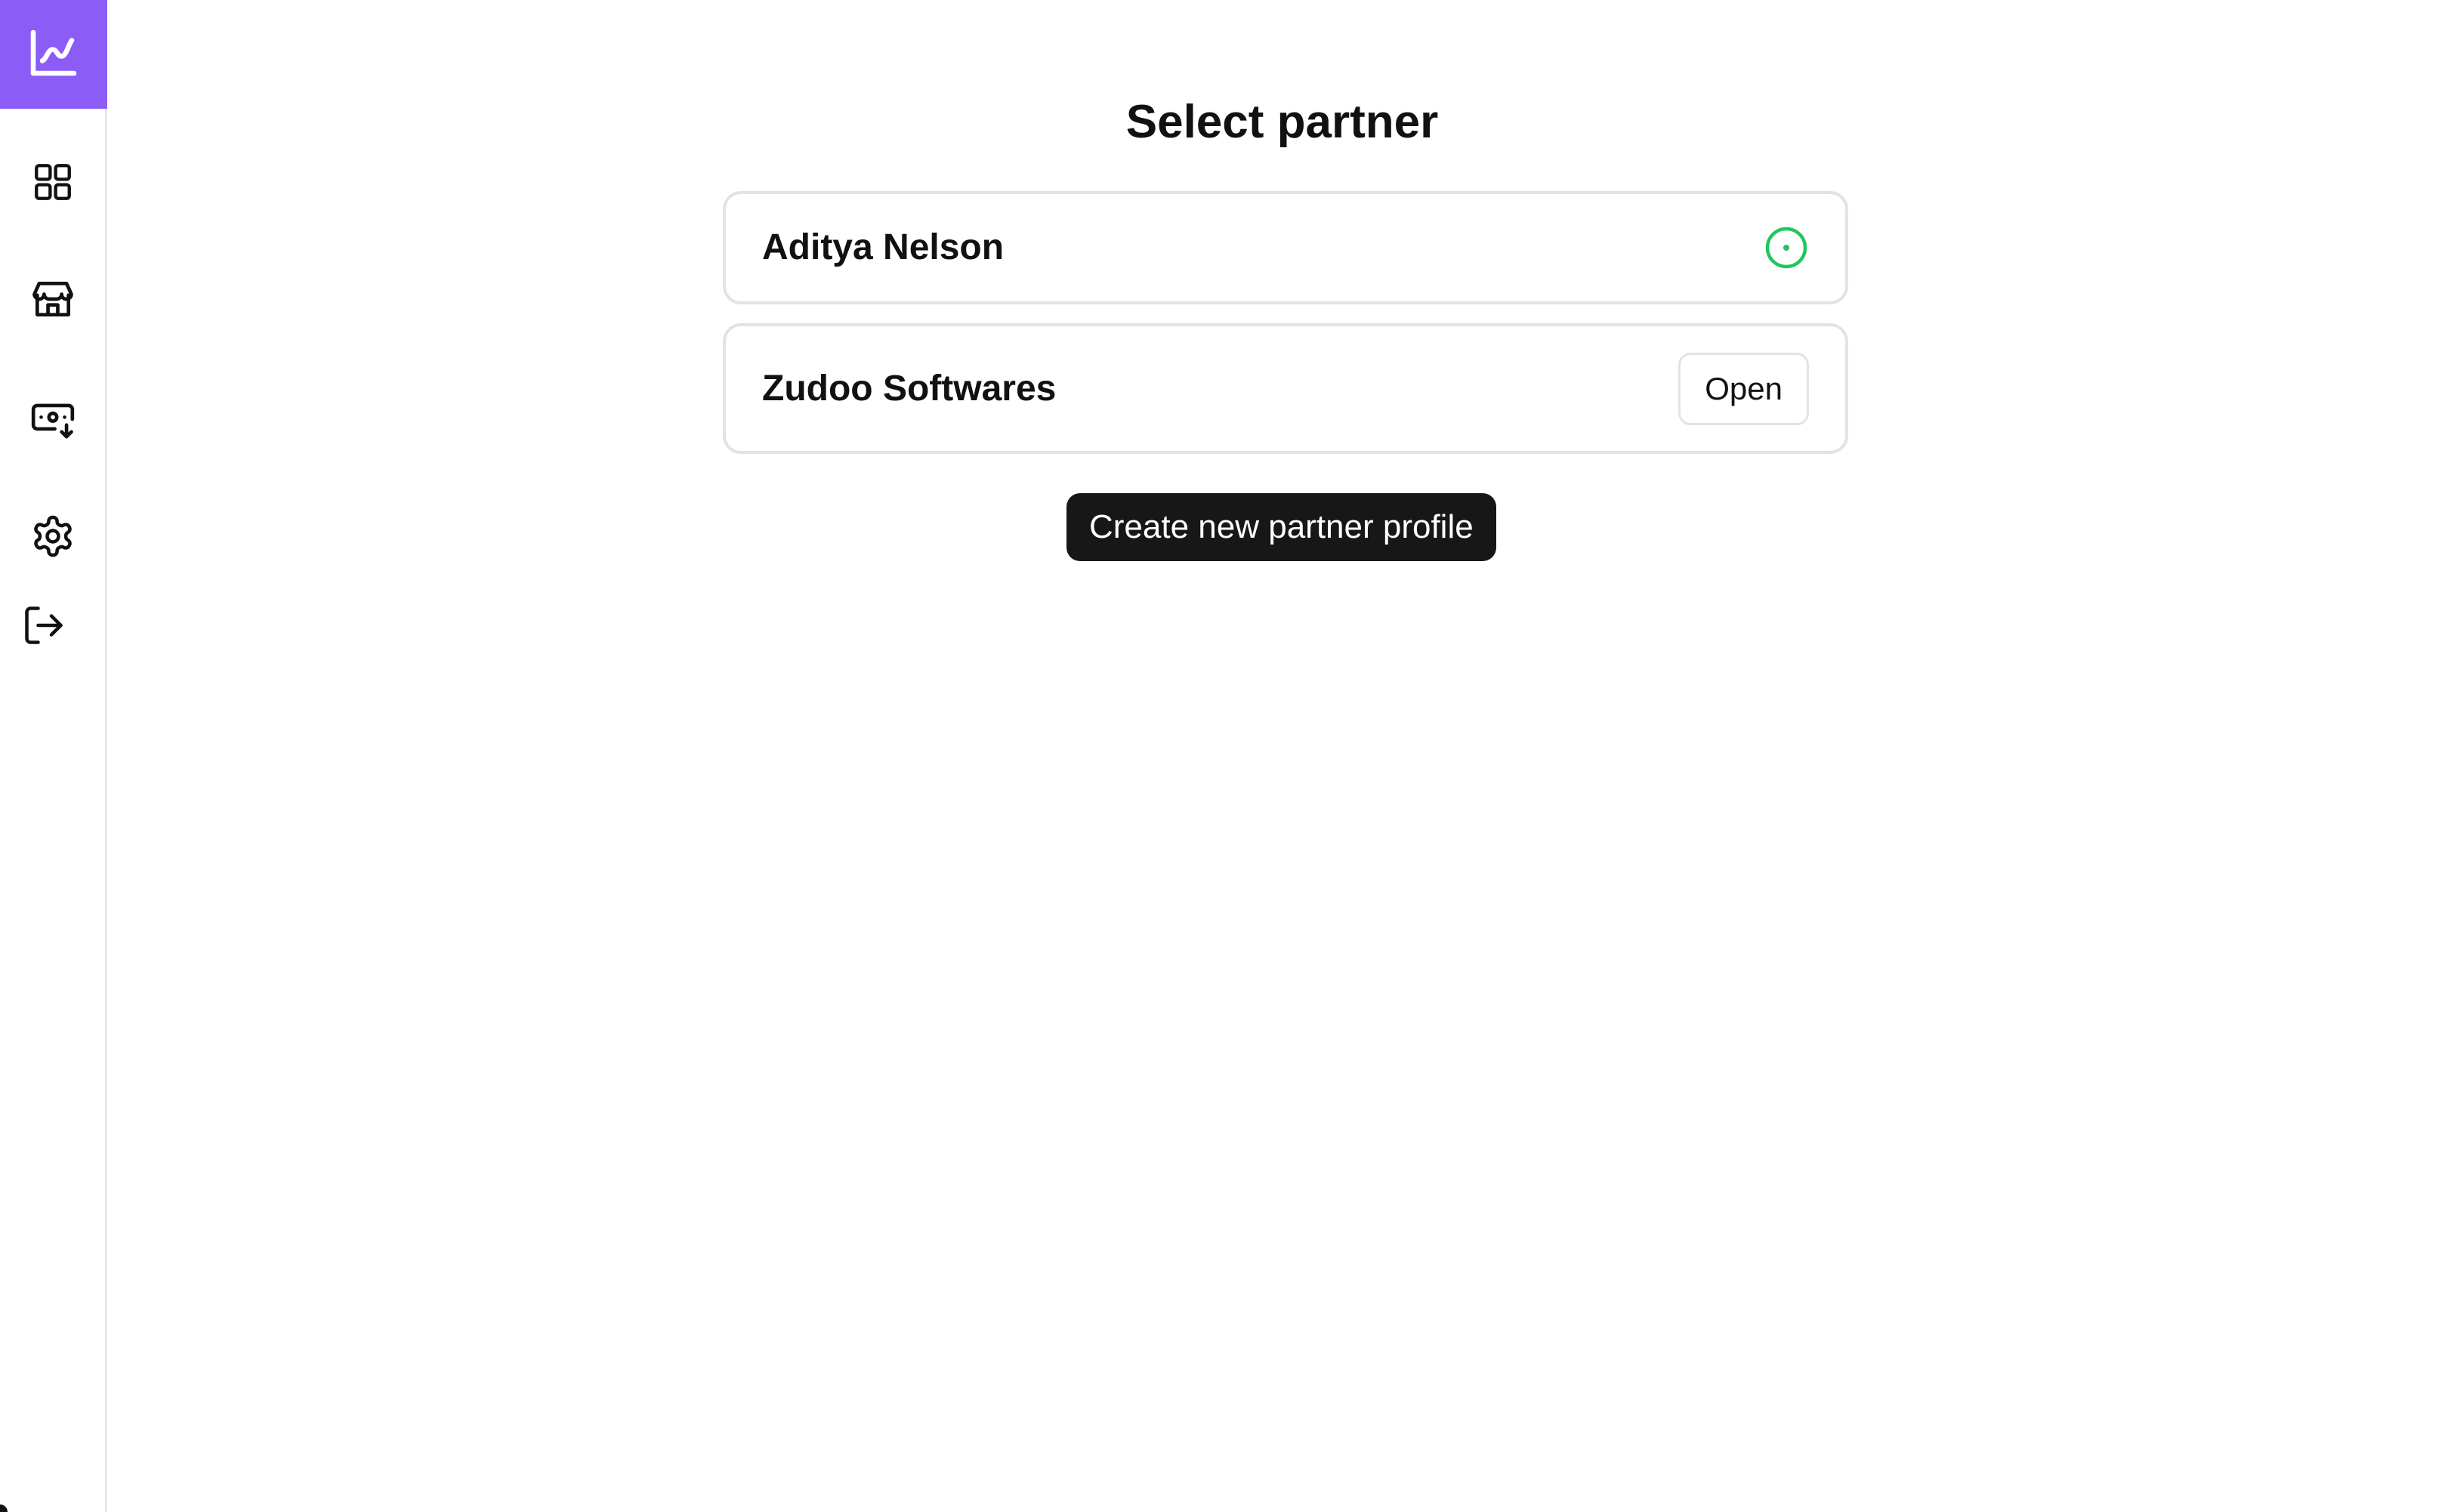  Describe the element at coordinates (1281, 527) in the screenshot. I see `create-partner-button: Create new partner profile` at that location.